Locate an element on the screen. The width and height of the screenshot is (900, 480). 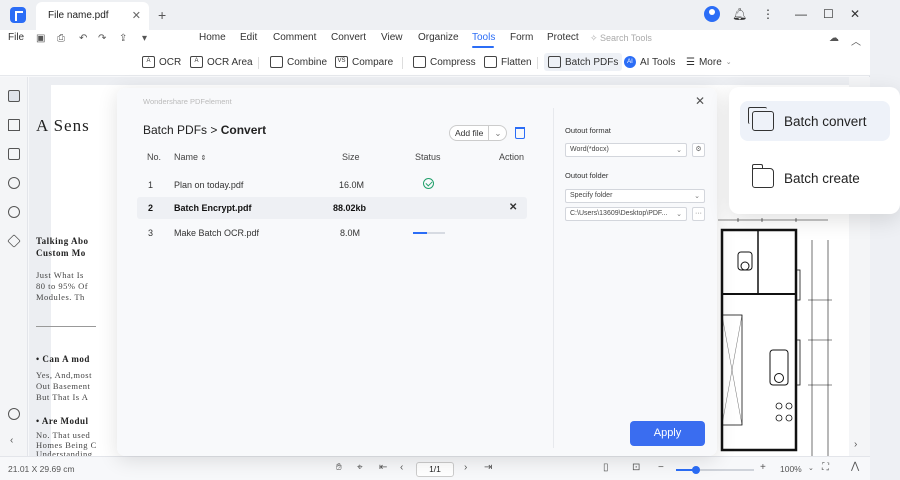
close-dialog-button: ✕ is located at coordinates (700, 101).